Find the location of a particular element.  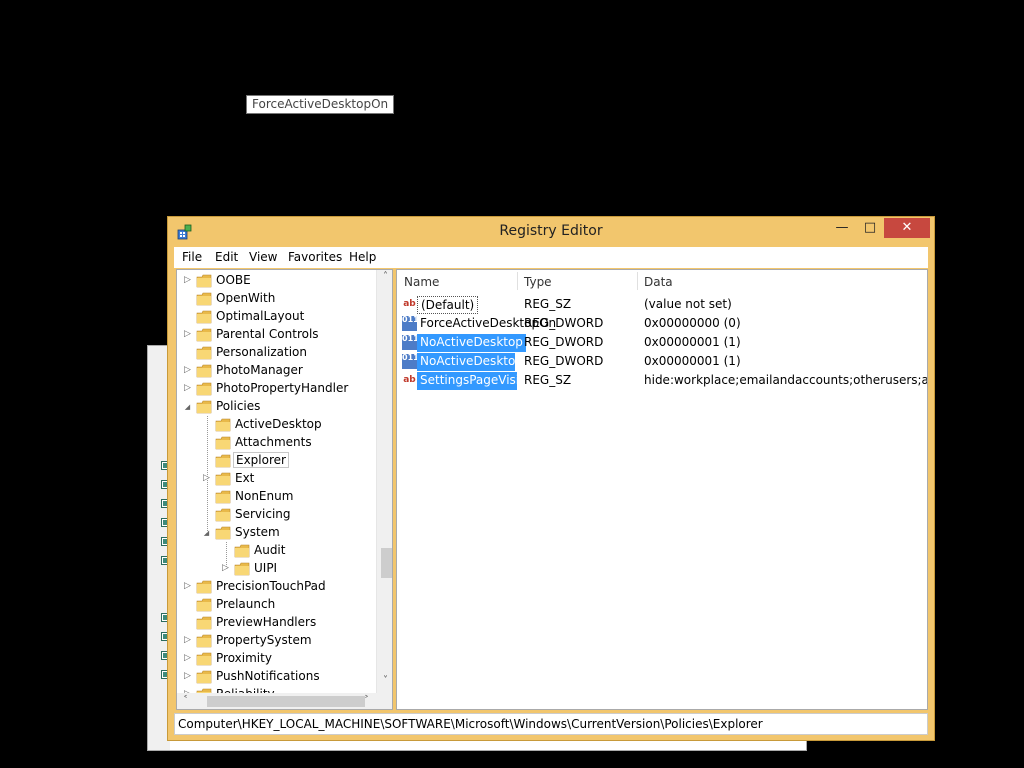

menu-help: Help is located at coordinates (362, 257).